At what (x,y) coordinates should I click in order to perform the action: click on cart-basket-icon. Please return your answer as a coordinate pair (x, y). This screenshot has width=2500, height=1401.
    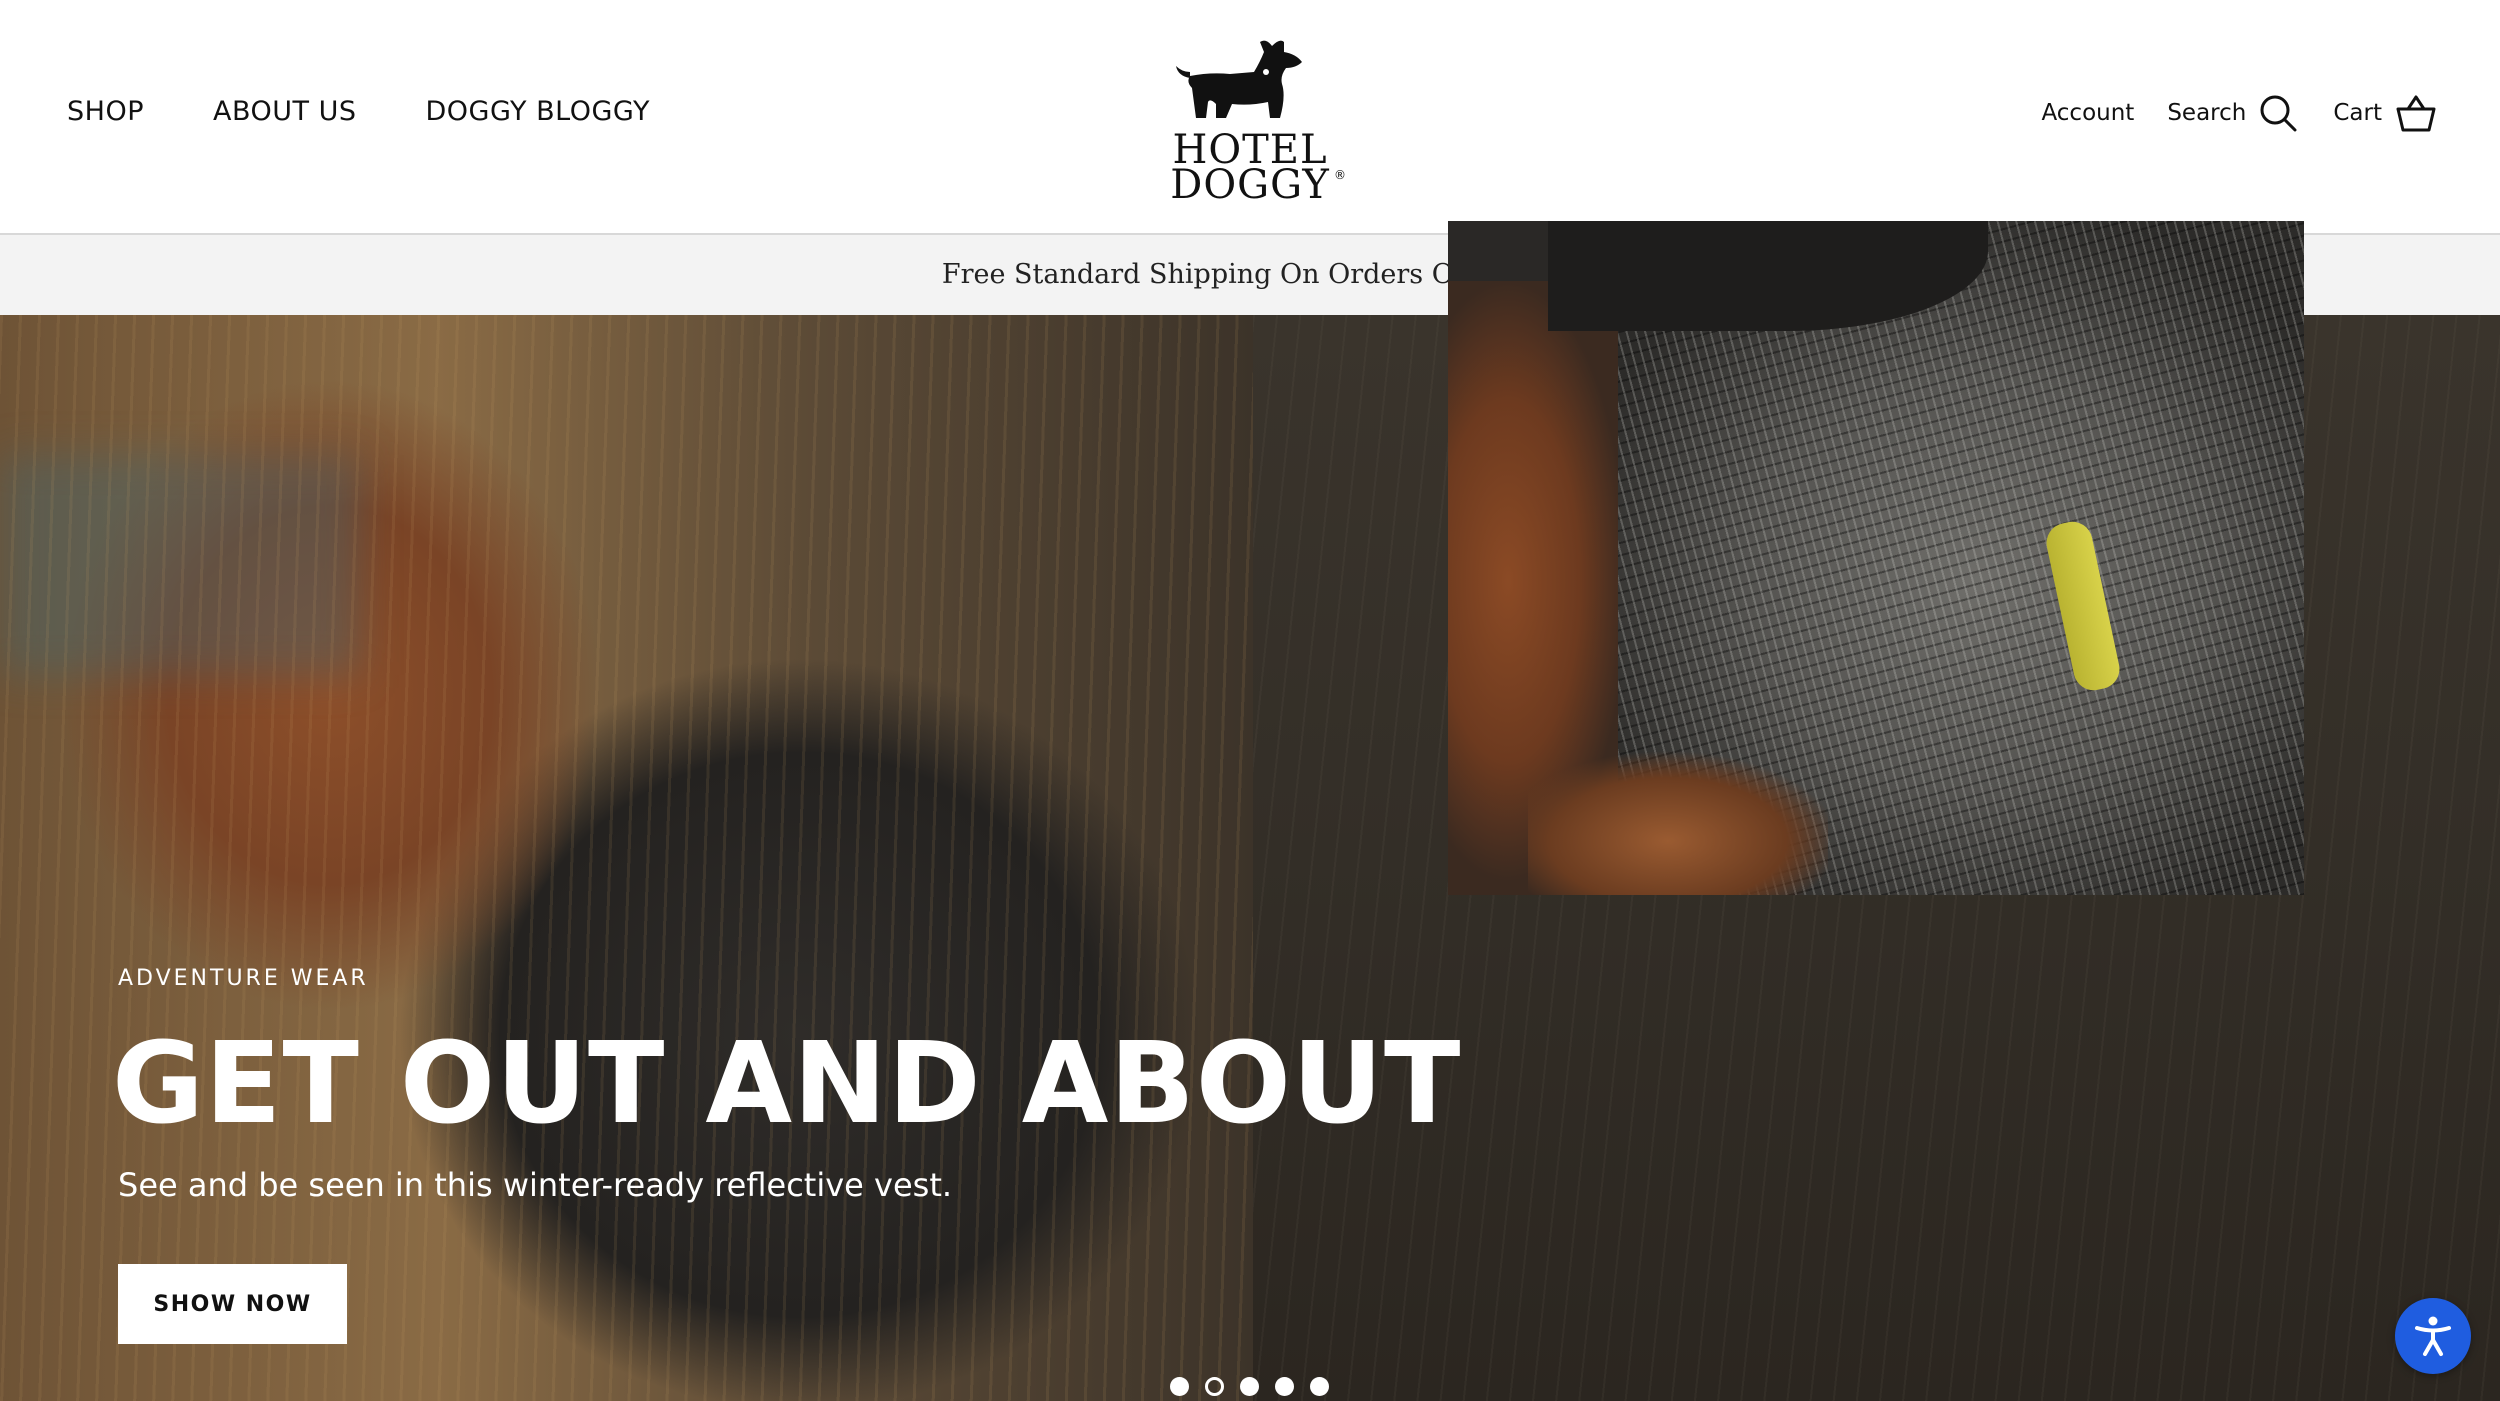
    Looking at the image, I should click on (2416, 113).